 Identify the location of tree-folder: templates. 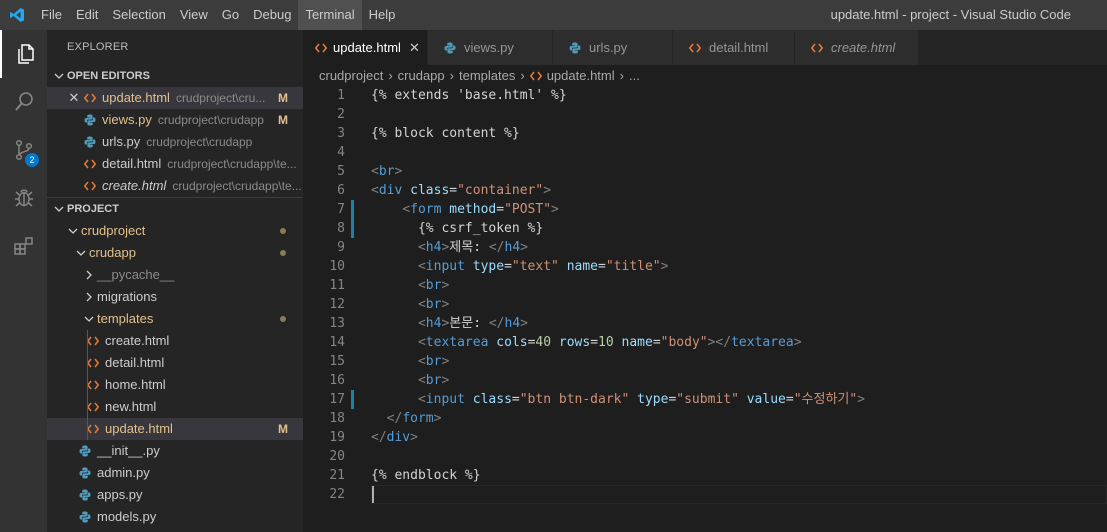
(175, 319).